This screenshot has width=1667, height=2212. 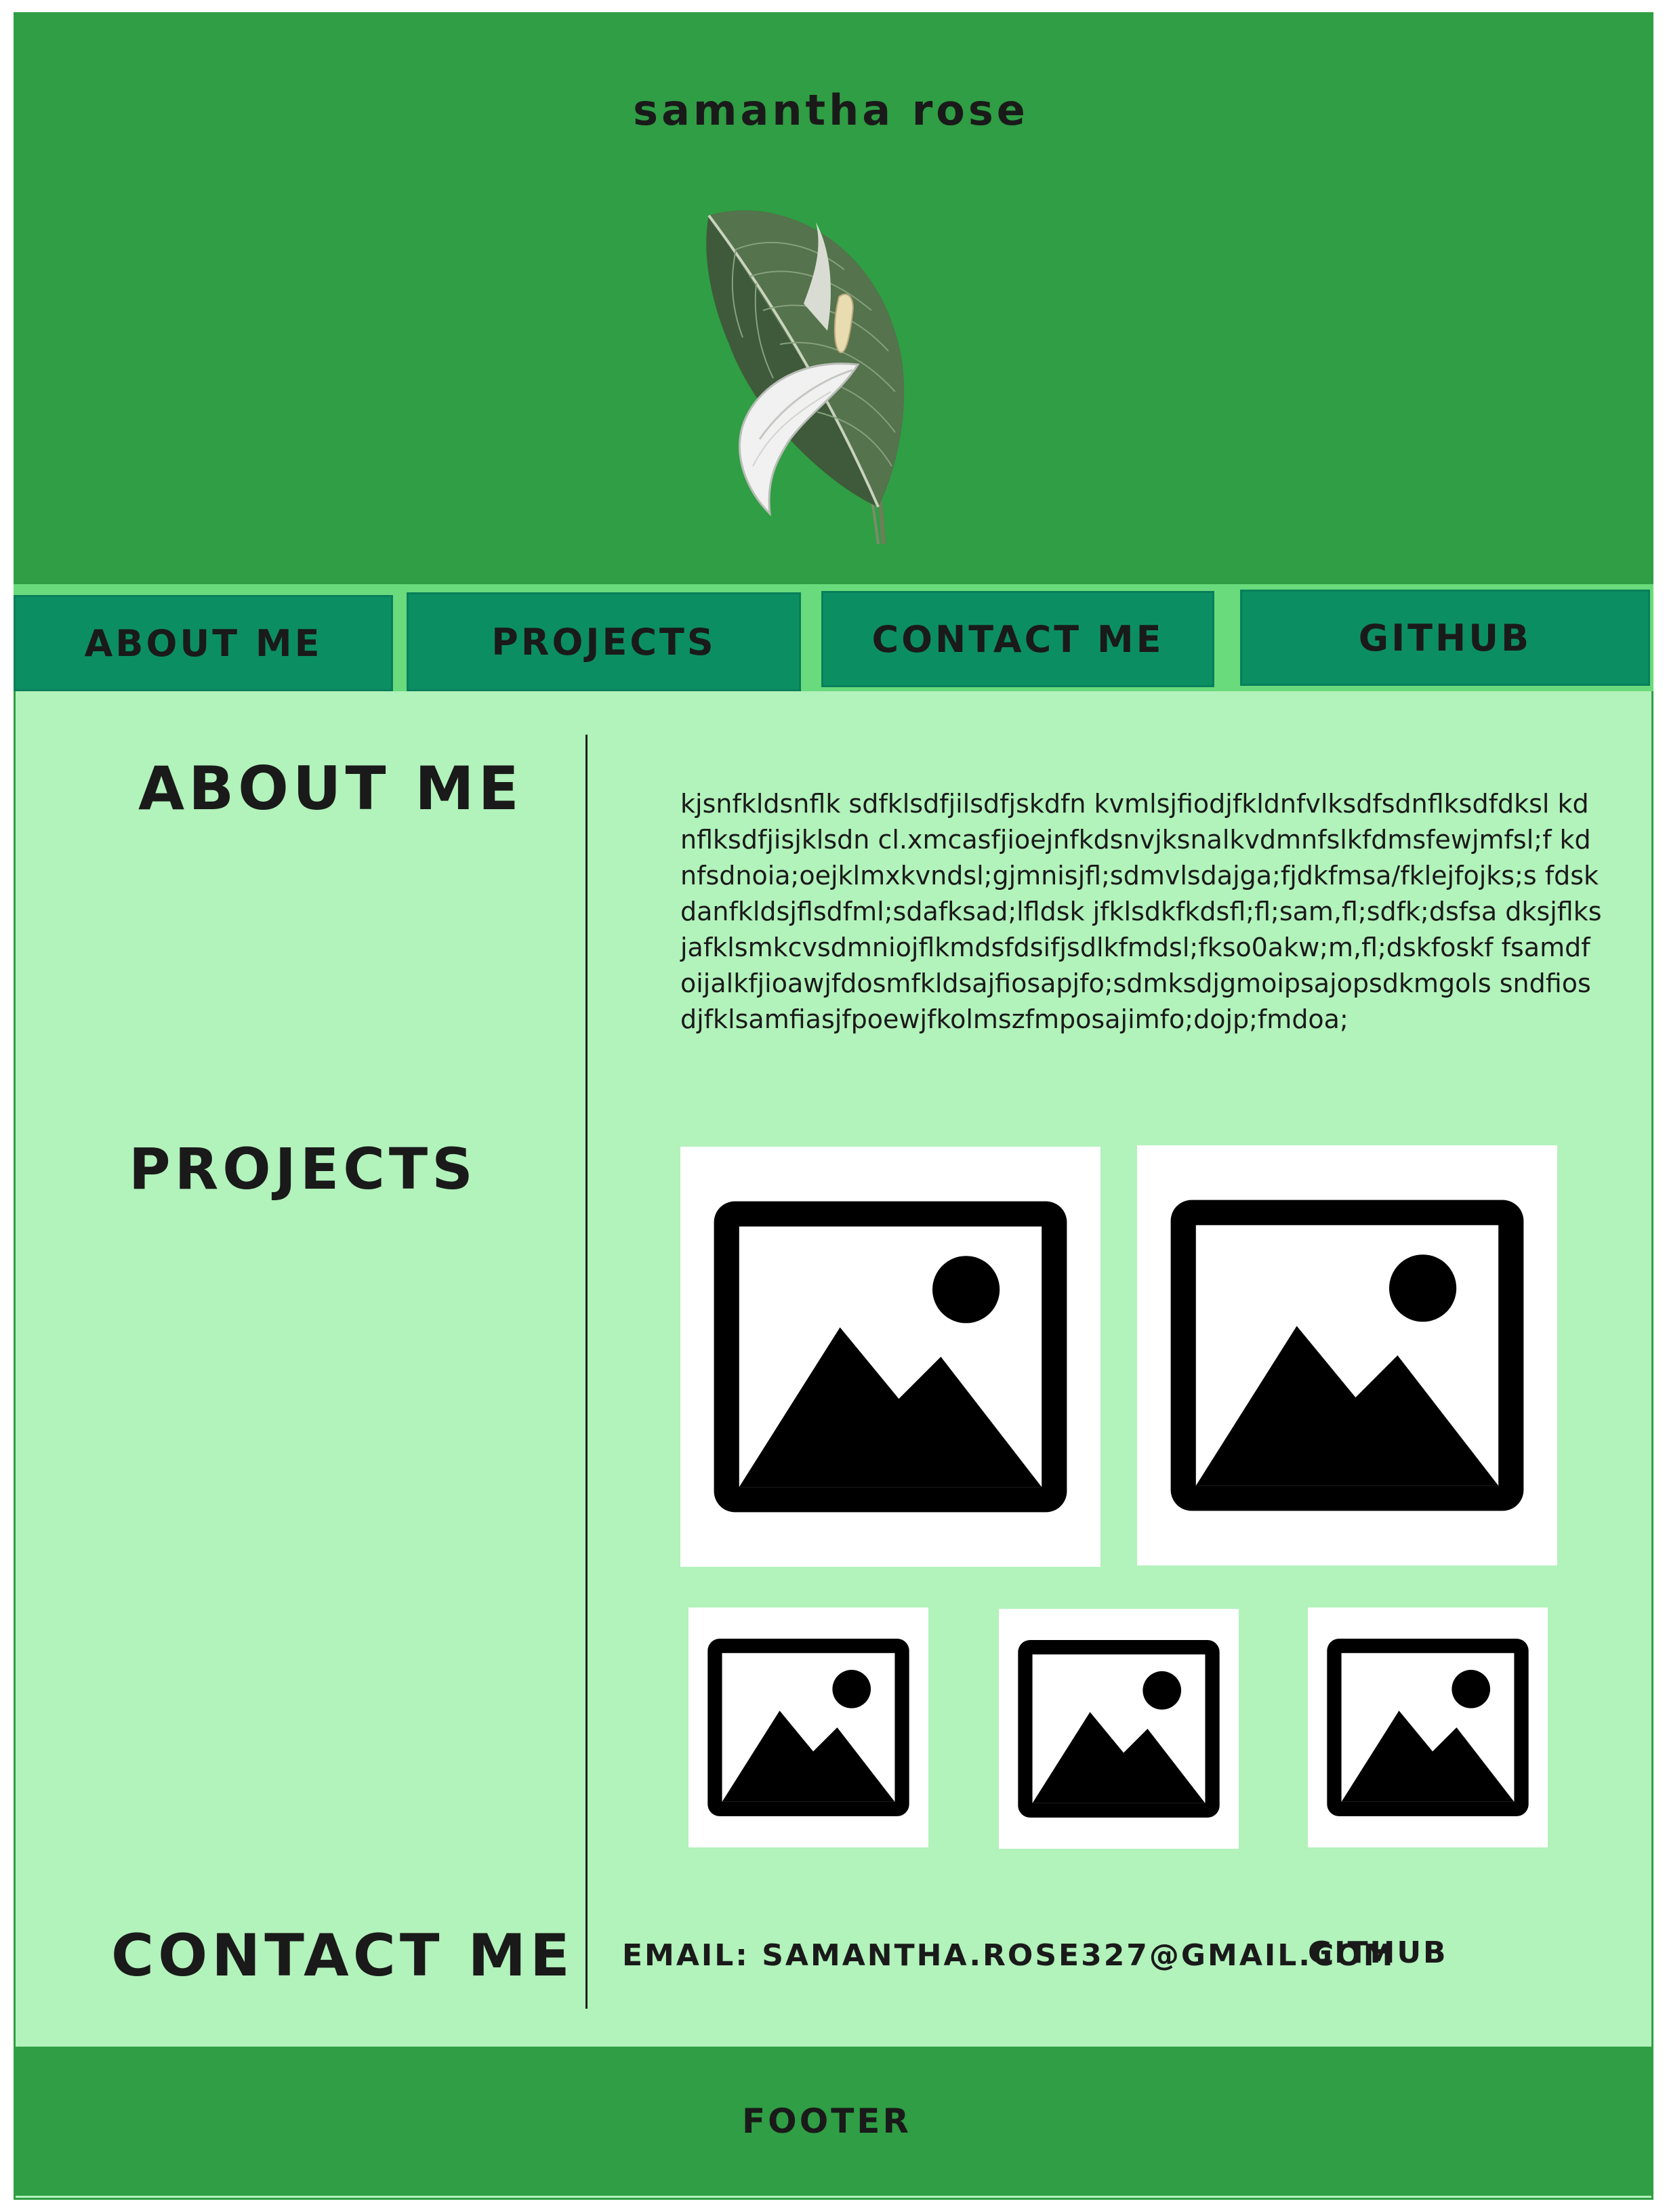 I want to click on nav-contact-me-label: CONTACT ME, so click(x=1017, y=639).